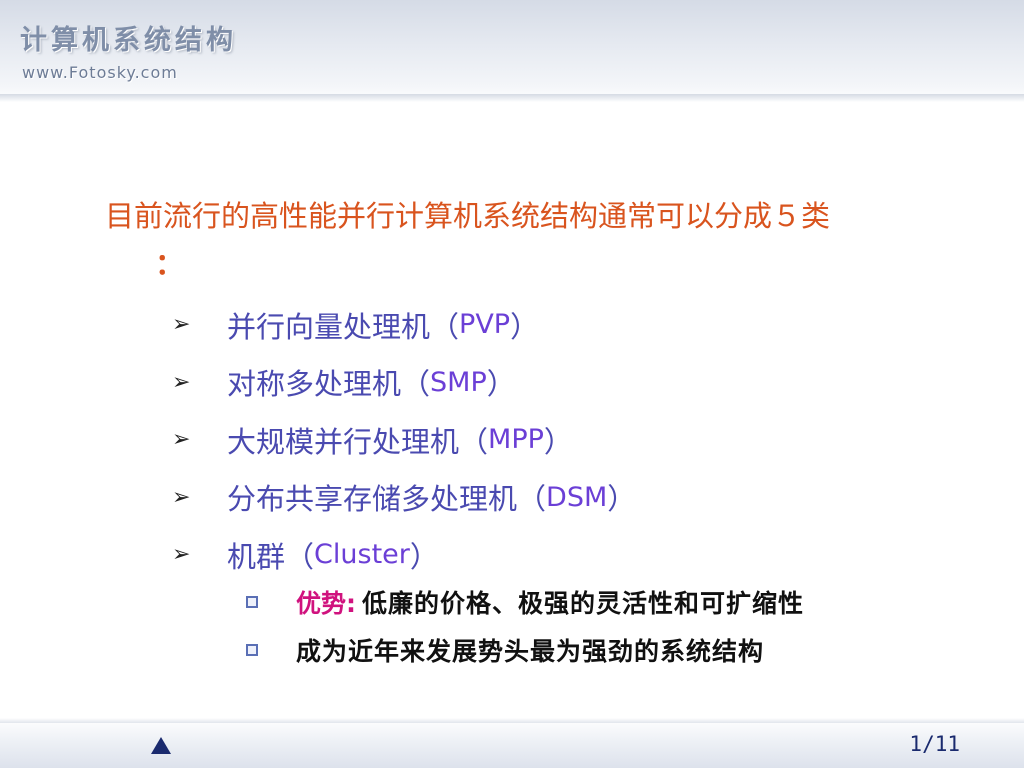 This screenshot has width=1024, height=768. What do you see at coordinates (468, 216) in the screenshot?
I see `intro-text: 目前流行的高性能并行计算机系统结构通常可以分成５类` at bounding box center [468, 216].